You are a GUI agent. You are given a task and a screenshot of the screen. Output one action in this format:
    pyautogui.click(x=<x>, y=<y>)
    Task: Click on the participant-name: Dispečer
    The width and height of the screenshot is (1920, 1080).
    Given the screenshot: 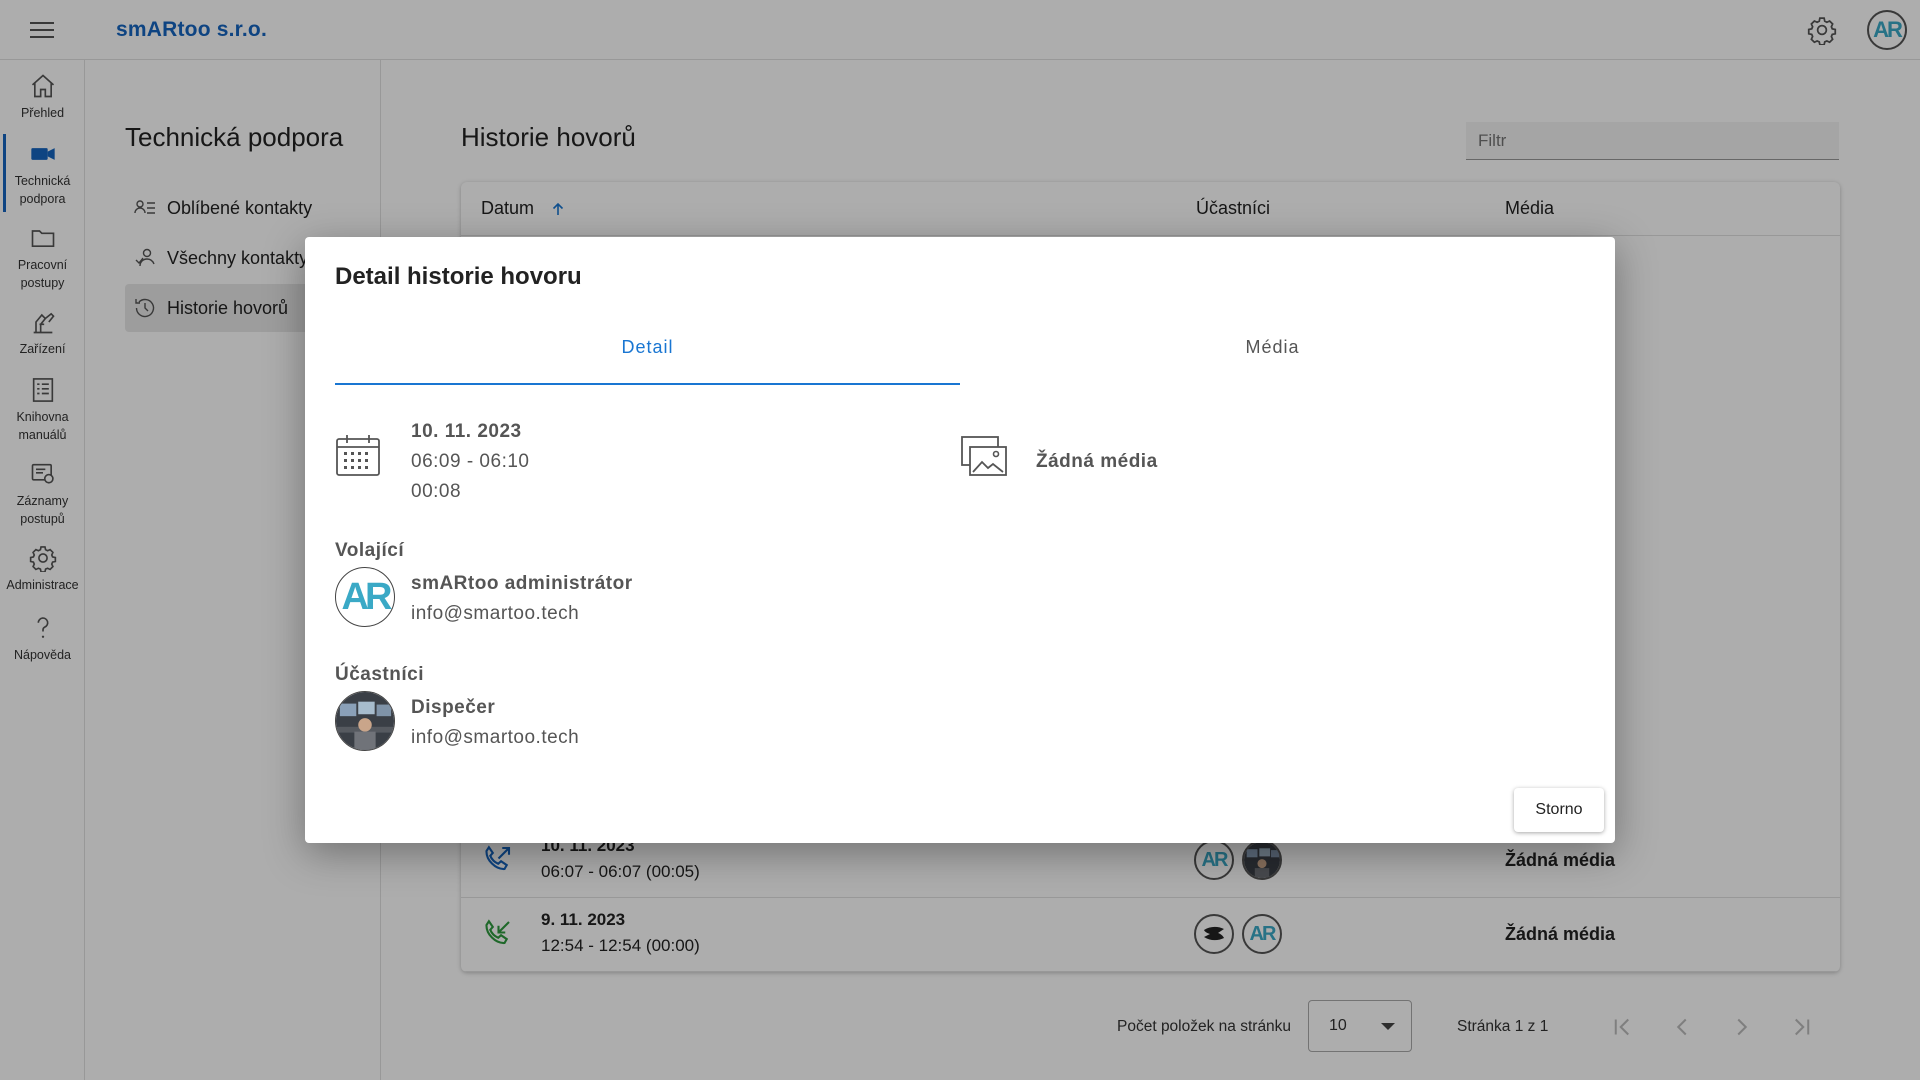 What is the action you would take?
    pyautogui.click(x=453, y=707)
    